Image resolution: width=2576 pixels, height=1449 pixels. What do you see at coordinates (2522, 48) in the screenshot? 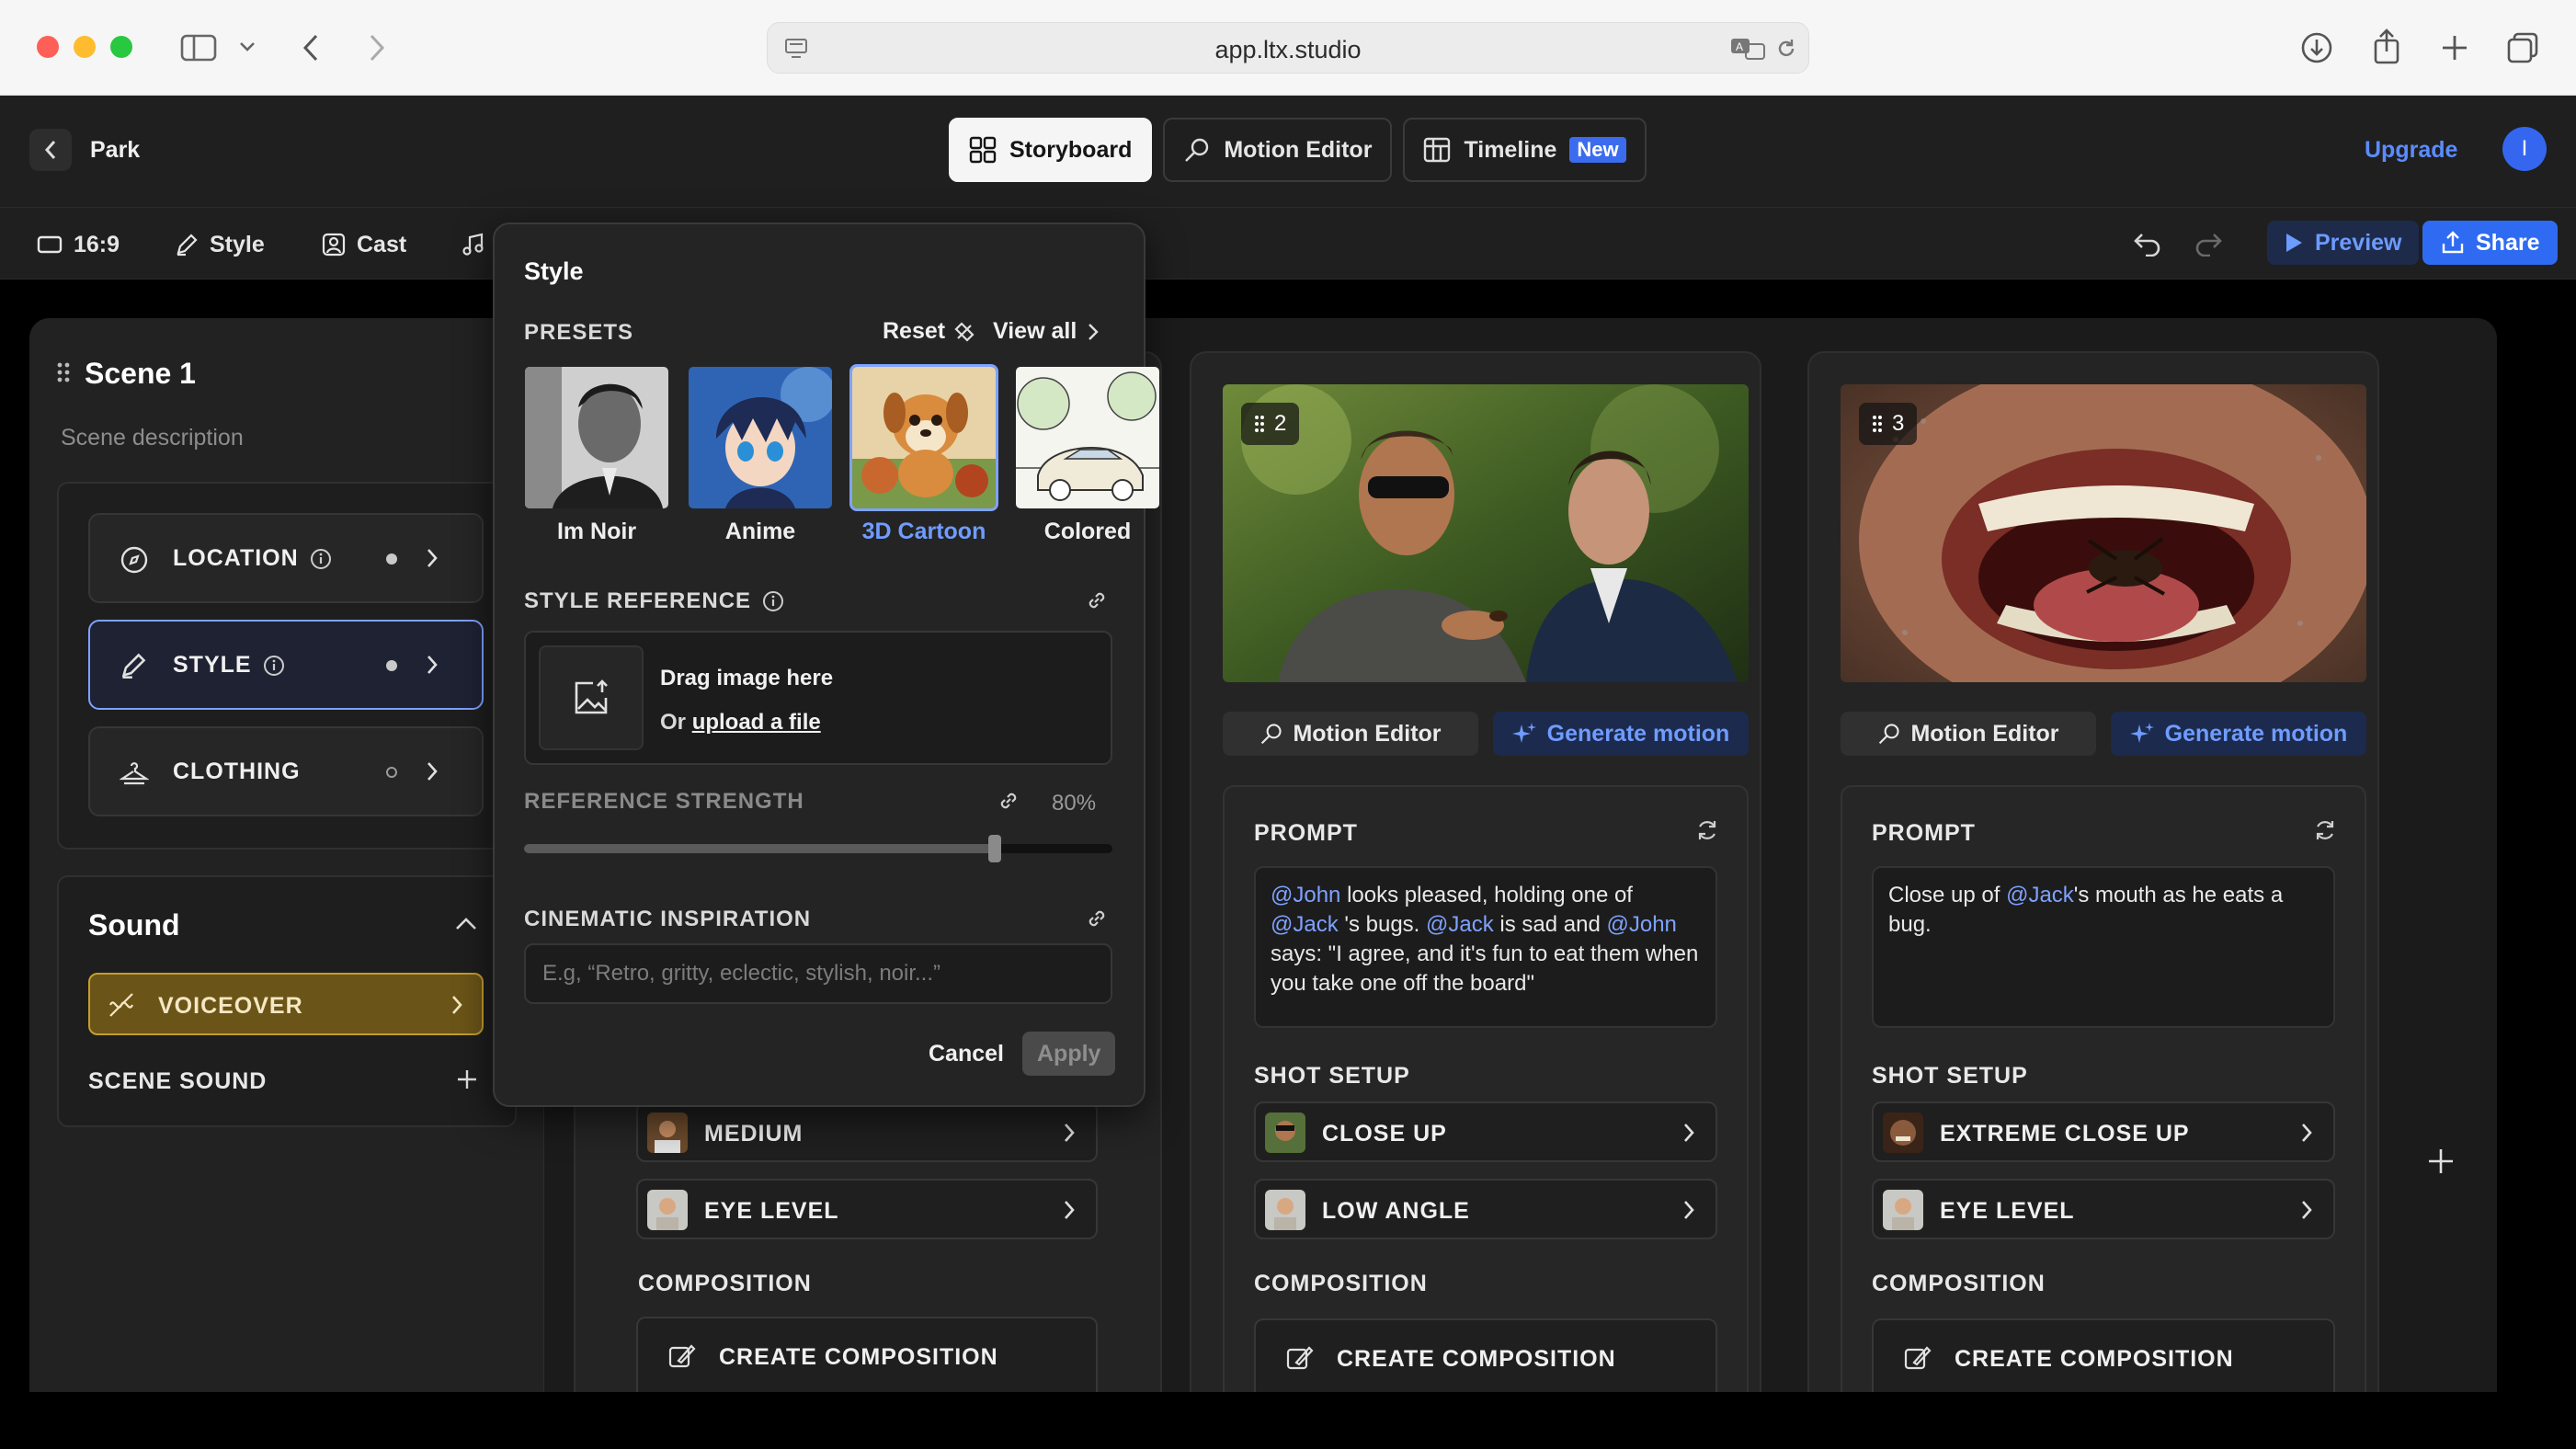
I see `tab-overview-icon` at bounding box center [2522, 48].